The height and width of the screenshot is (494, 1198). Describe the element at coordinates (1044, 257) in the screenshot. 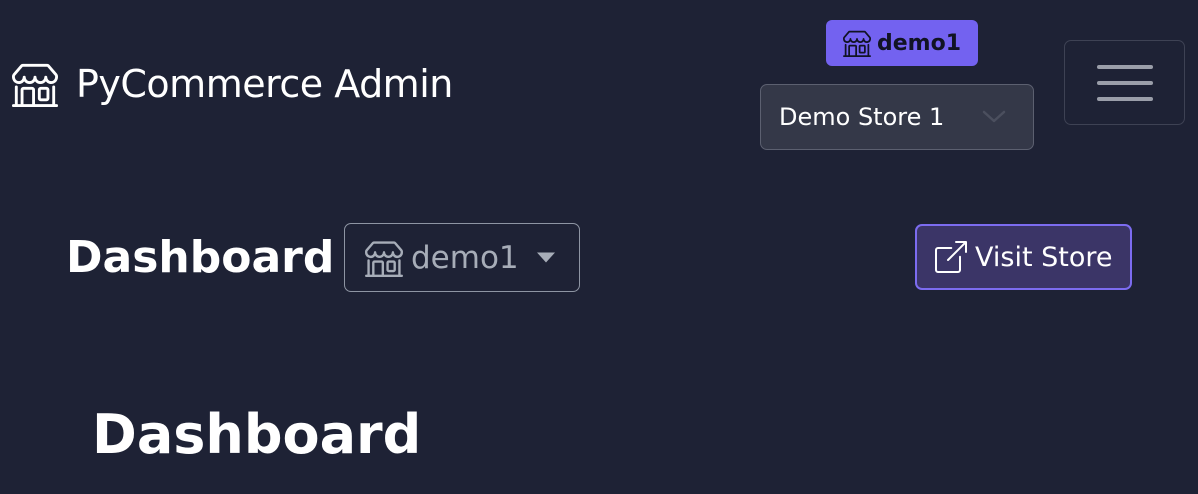

I see `visit-store-label: Visit Store` at that location.